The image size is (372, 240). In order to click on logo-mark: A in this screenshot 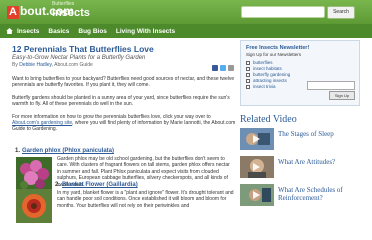, I will do `click(13, 12)`.